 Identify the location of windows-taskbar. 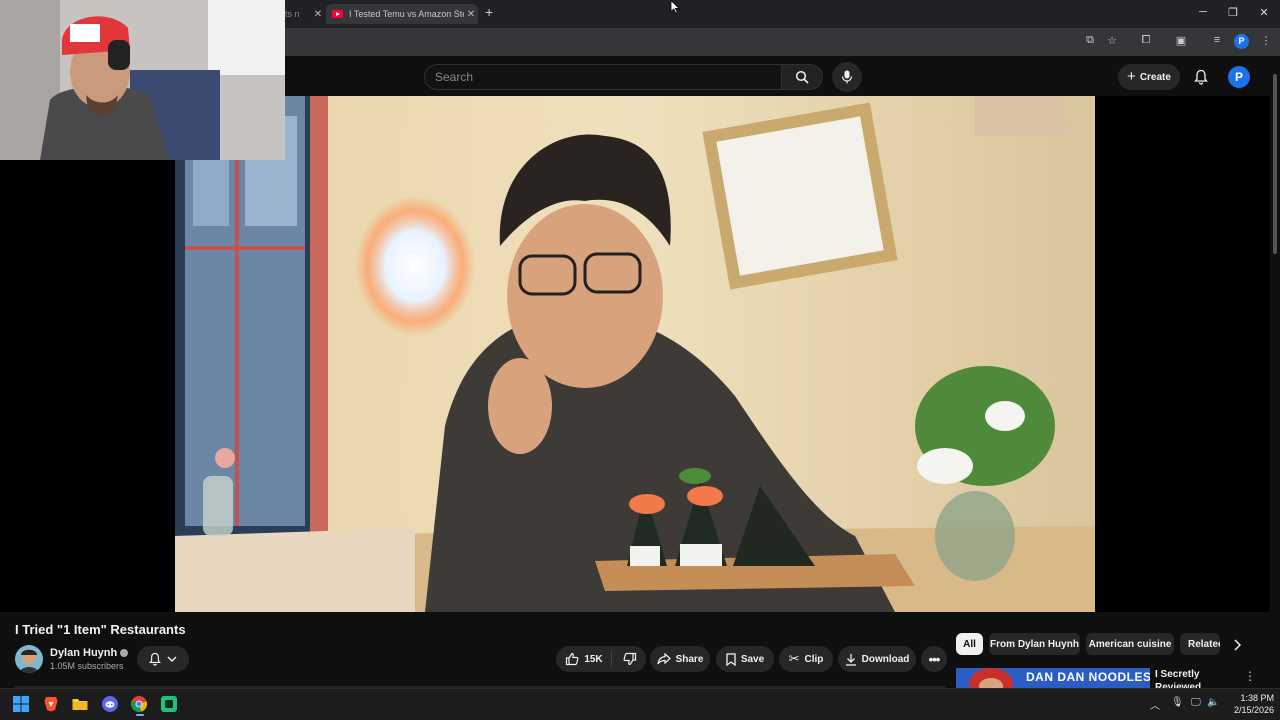
(640, 704).